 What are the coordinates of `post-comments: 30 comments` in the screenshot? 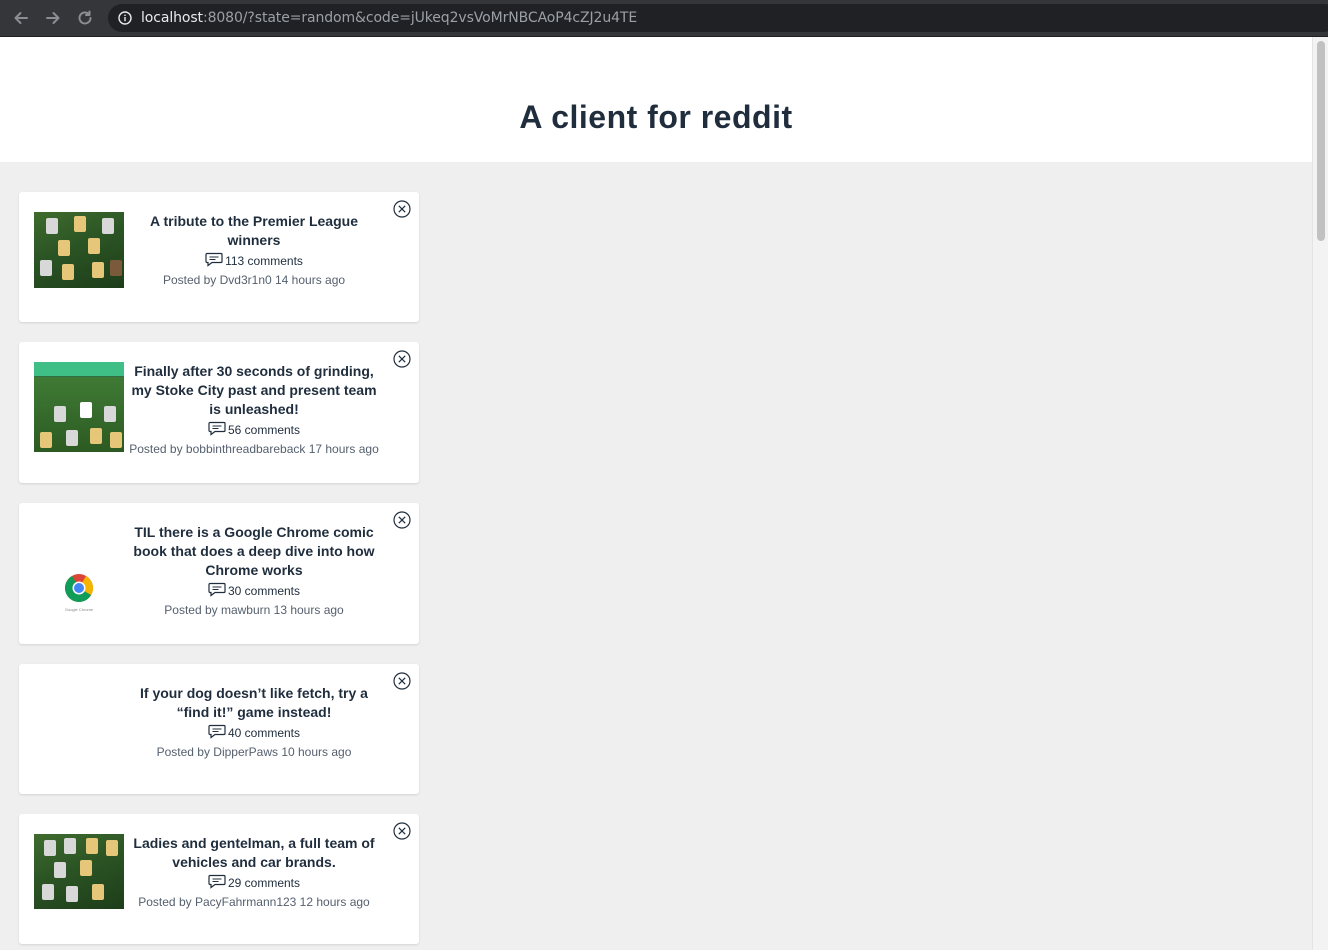 It's located at (254, 590).